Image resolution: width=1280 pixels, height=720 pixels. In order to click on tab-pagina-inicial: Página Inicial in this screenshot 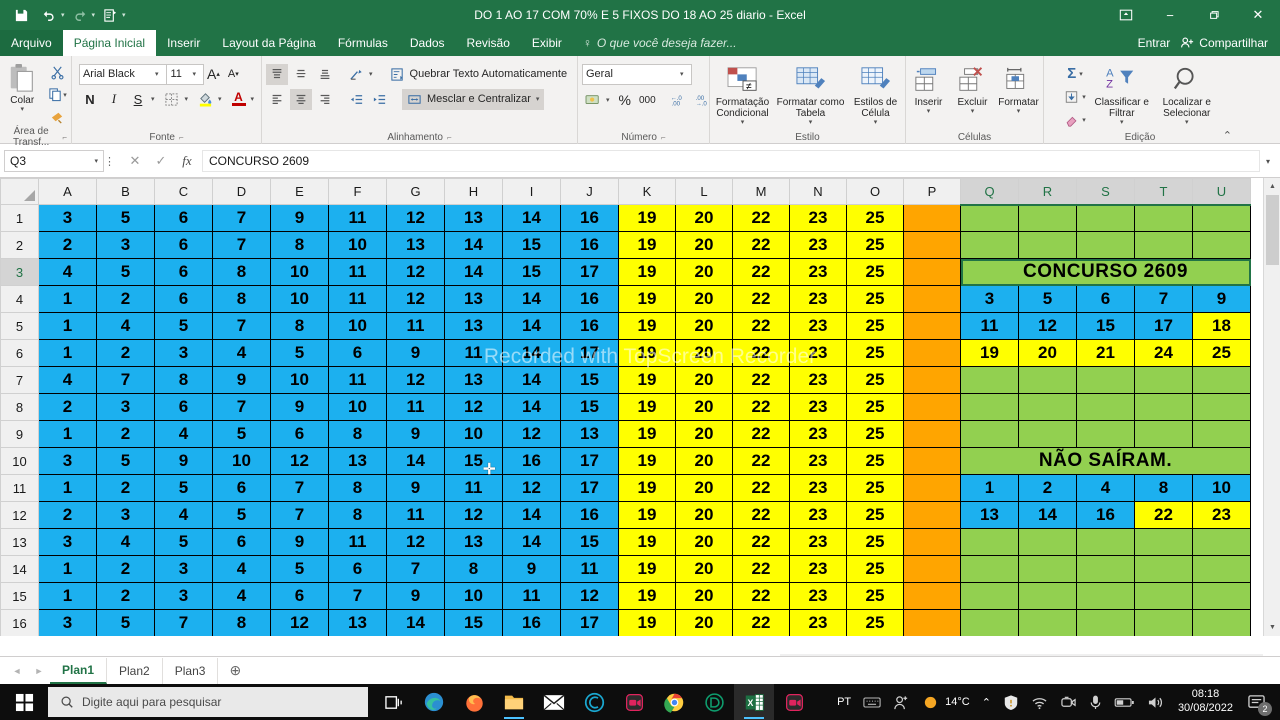, I will do `click(109, 43)`.